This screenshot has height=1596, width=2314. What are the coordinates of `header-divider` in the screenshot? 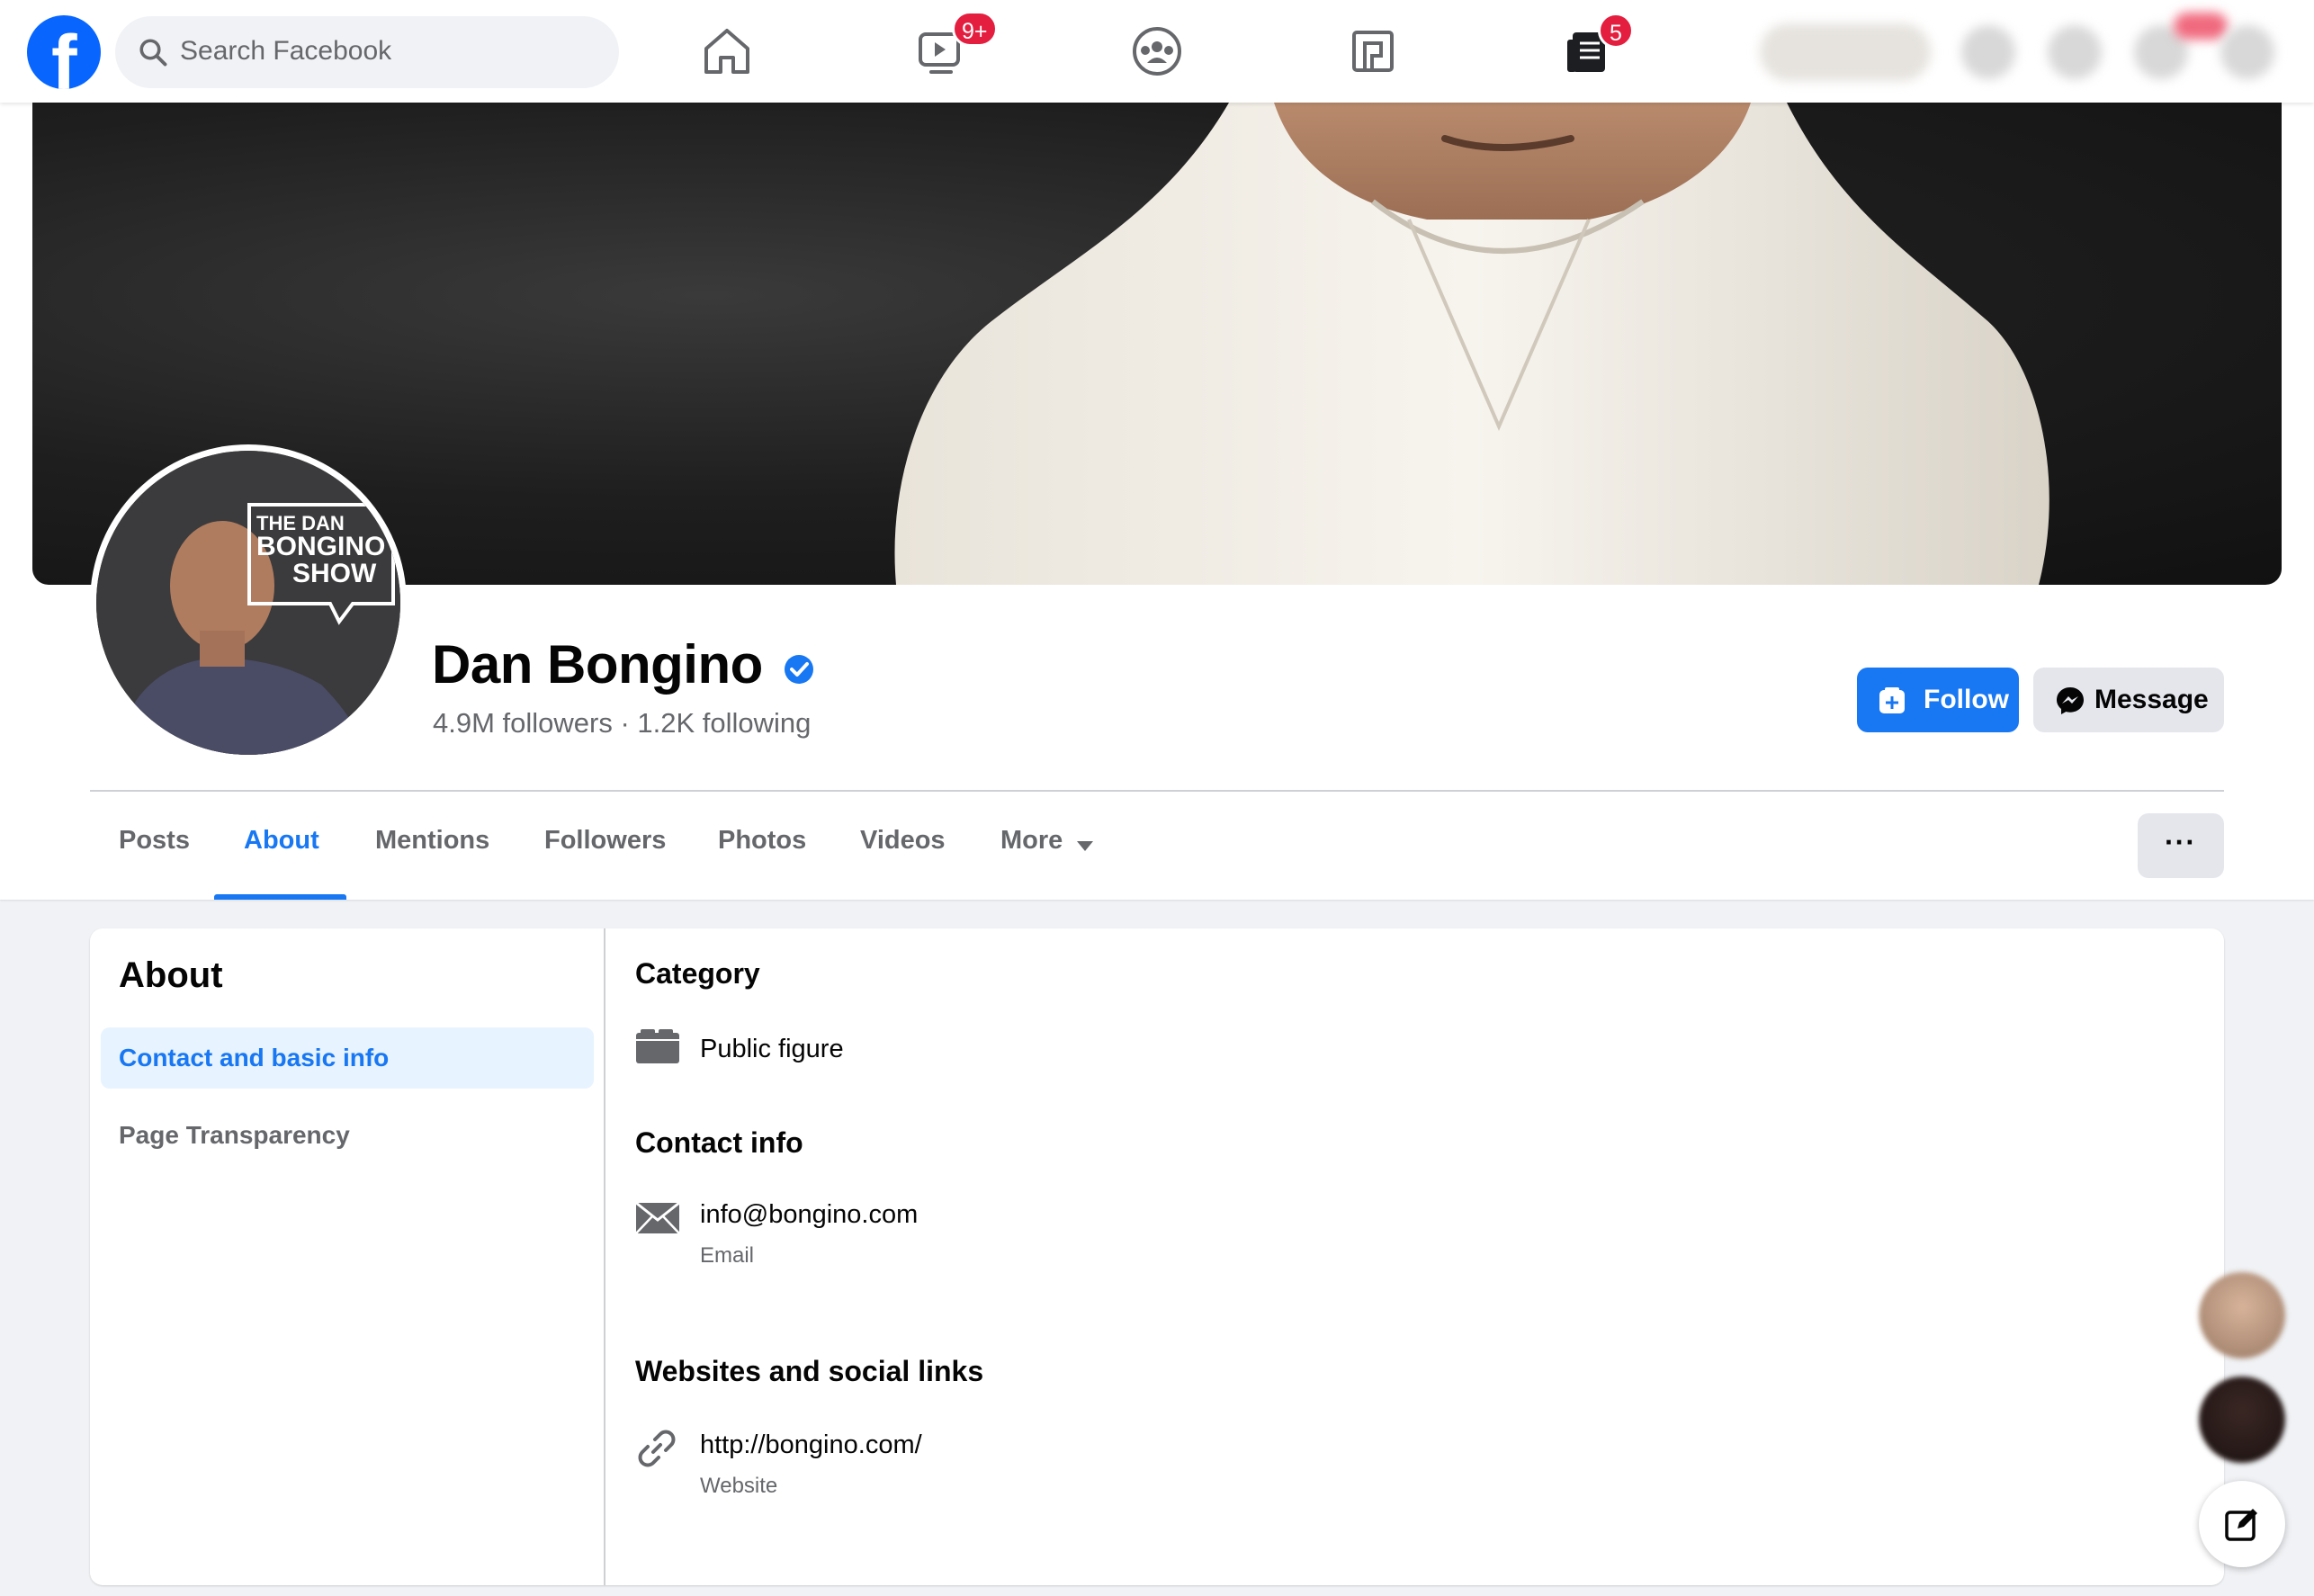 It's located at (1157, 791).